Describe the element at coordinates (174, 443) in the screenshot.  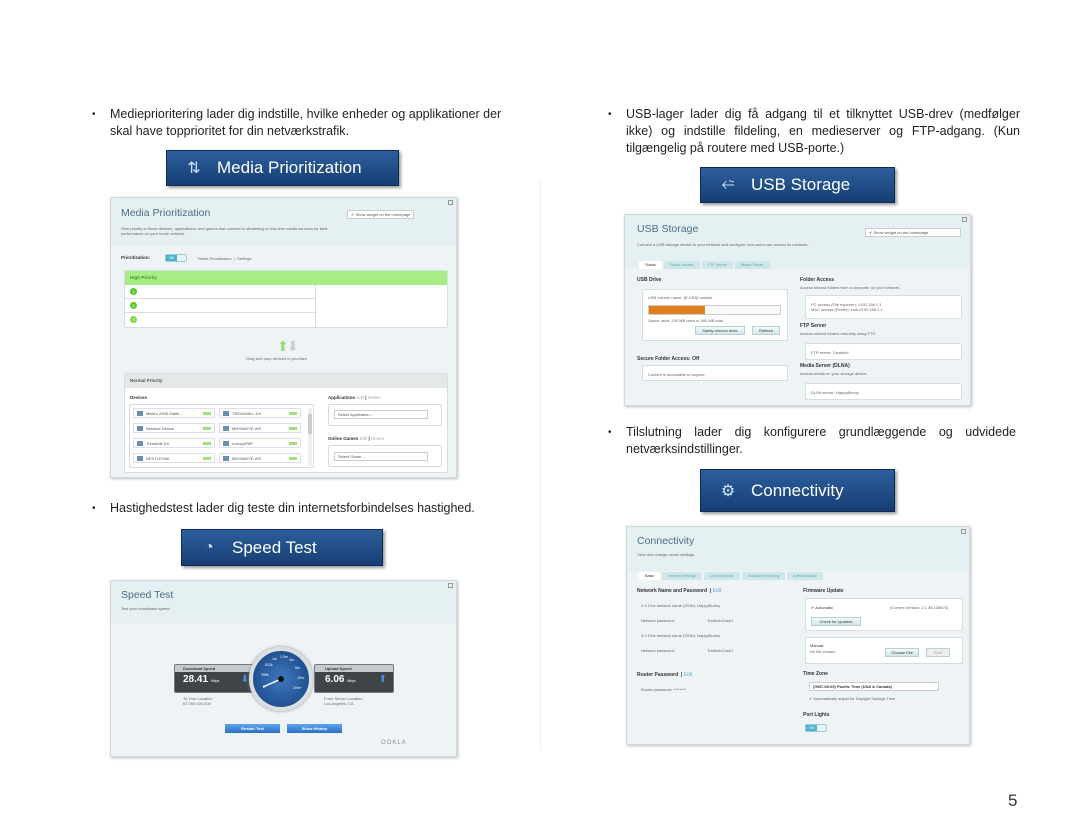
I see `device-item: Treadmill-DX` at that location.